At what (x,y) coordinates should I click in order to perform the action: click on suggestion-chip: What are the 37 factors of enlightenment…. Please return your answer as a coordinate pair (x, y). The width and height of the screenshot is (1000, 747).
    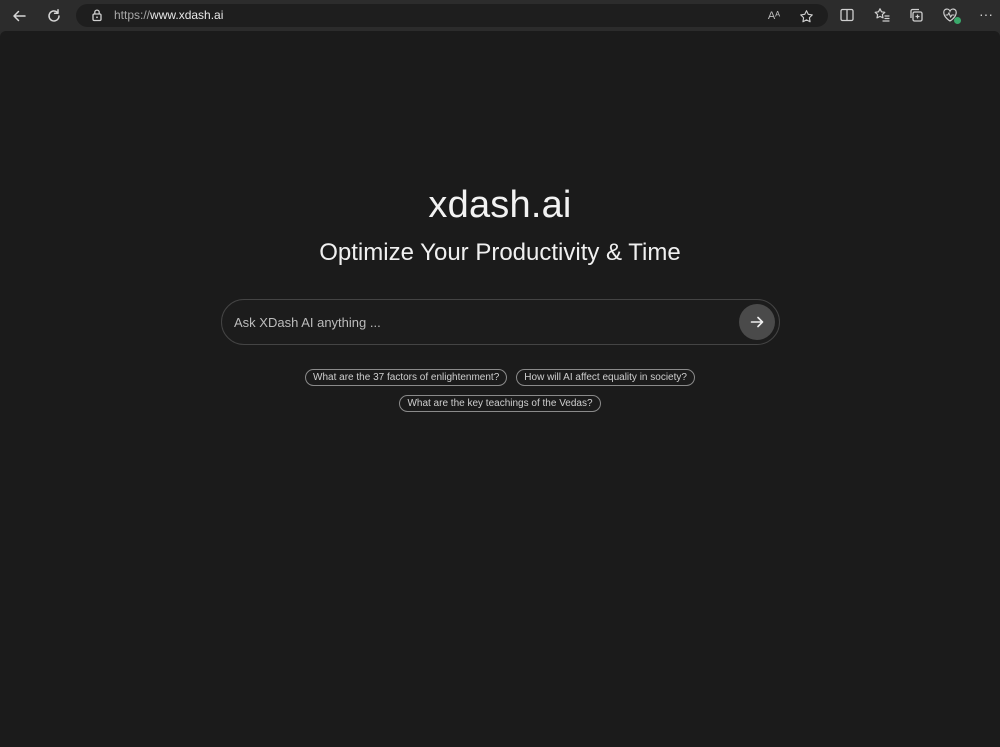
    Looking at the image, I should click on (406, 377).